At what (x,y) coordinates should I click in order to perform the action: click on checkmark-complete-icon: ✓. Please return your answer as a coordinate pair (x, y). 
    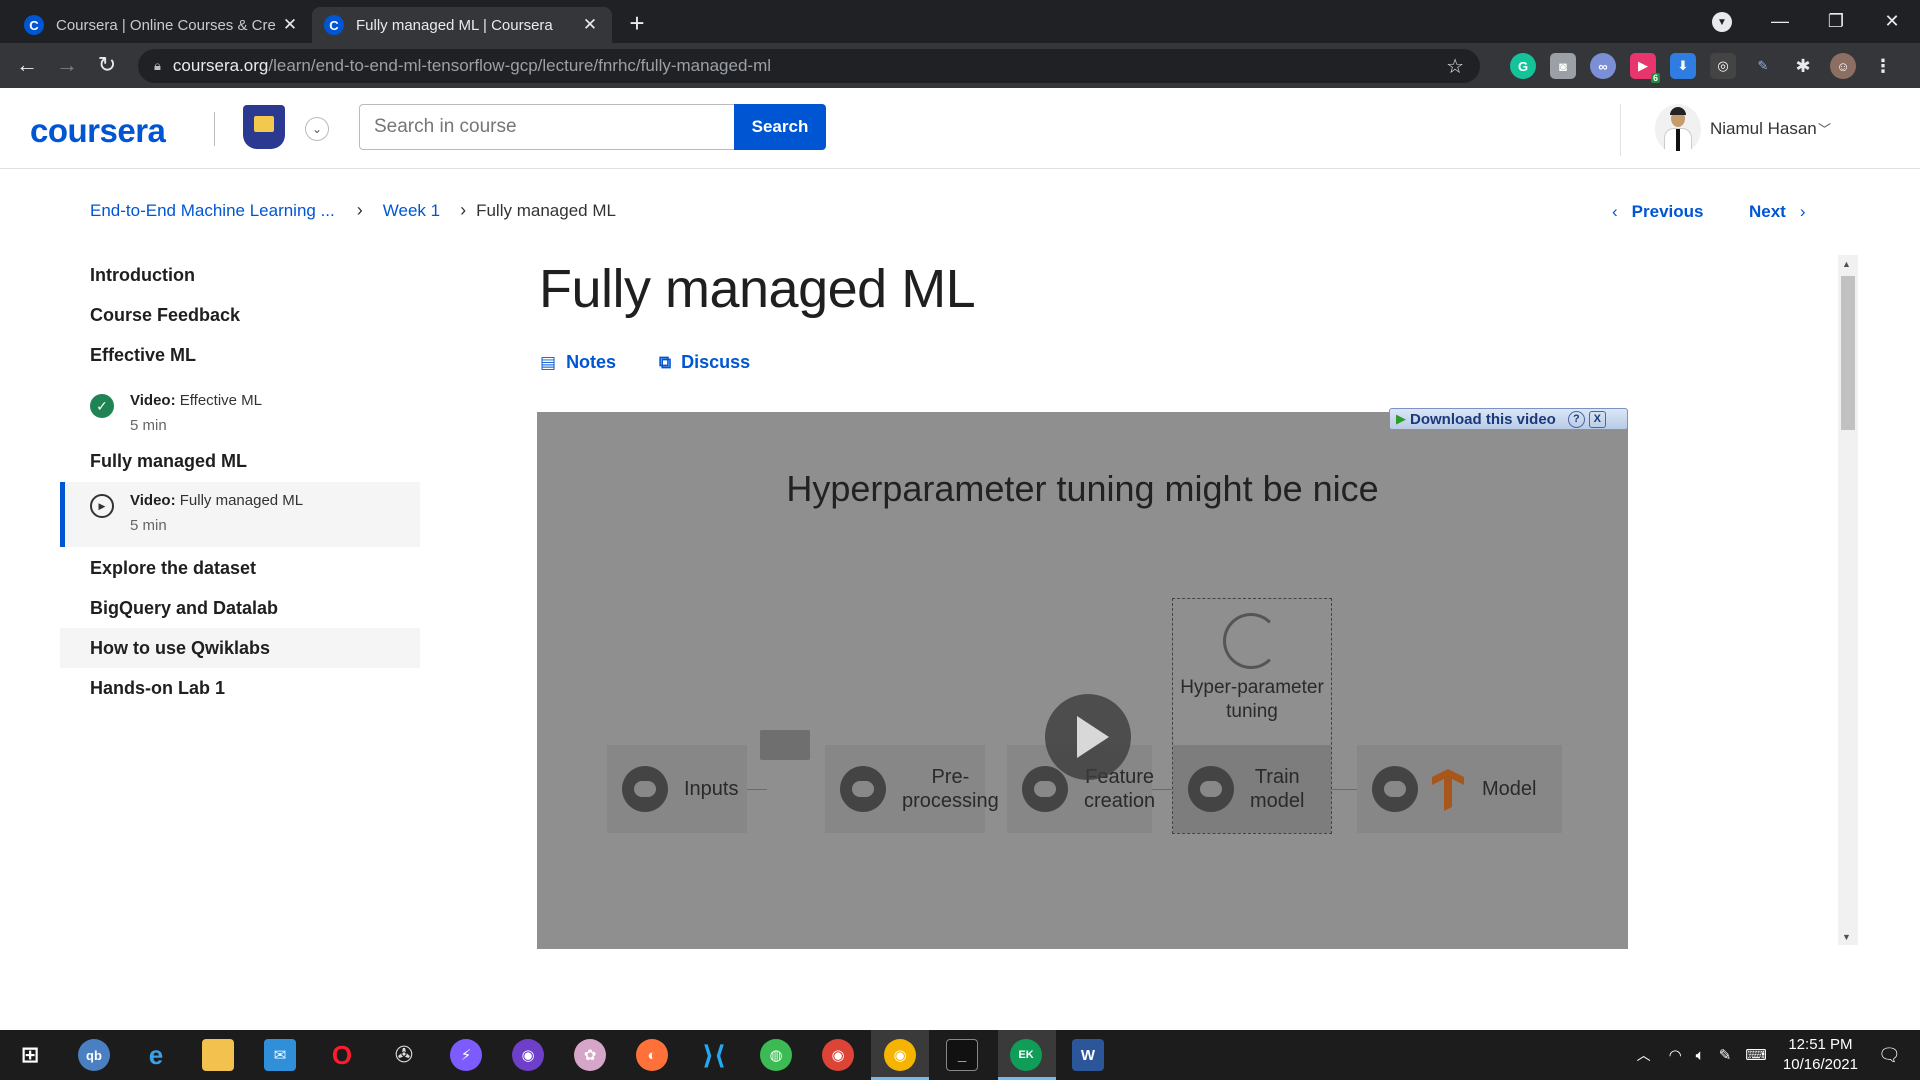
    Looking at the image, I should click on (102, 406).